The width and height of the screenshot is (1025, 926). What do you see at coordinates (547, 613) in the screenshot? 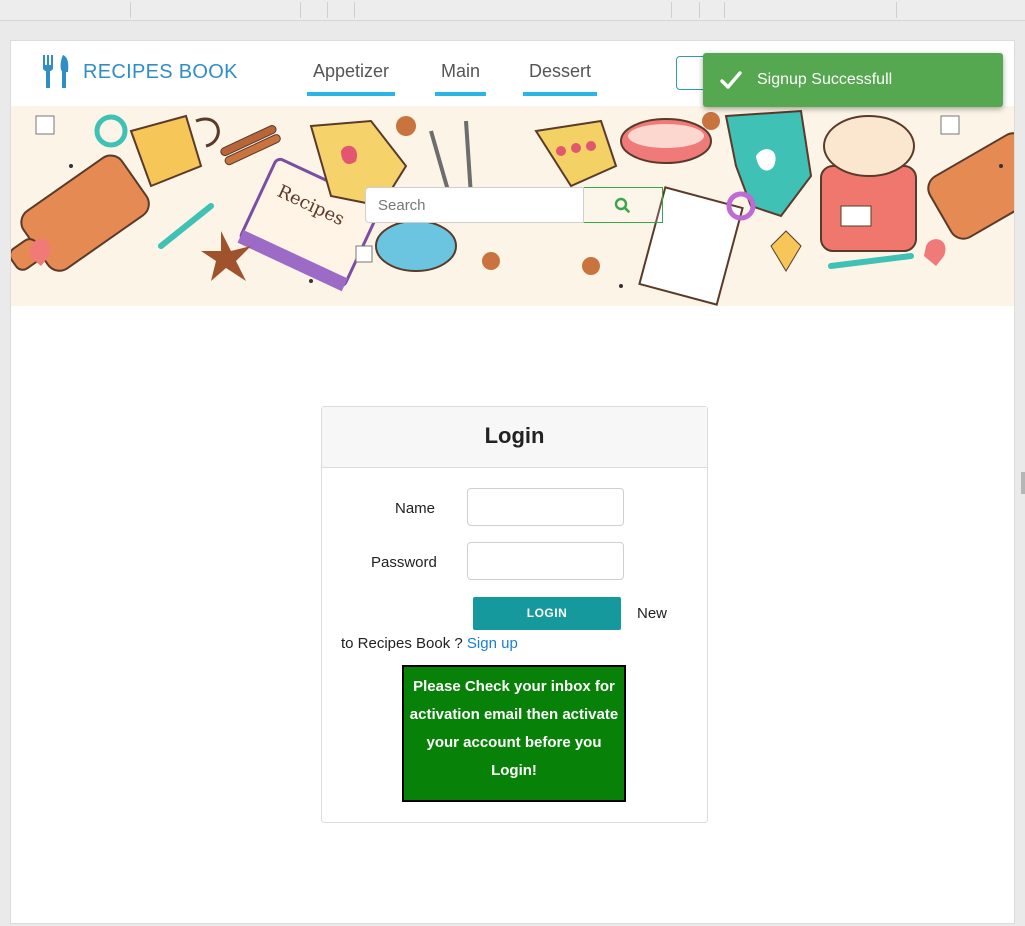
I see `login-button: LOGIN` at bounding box center [547, 613].